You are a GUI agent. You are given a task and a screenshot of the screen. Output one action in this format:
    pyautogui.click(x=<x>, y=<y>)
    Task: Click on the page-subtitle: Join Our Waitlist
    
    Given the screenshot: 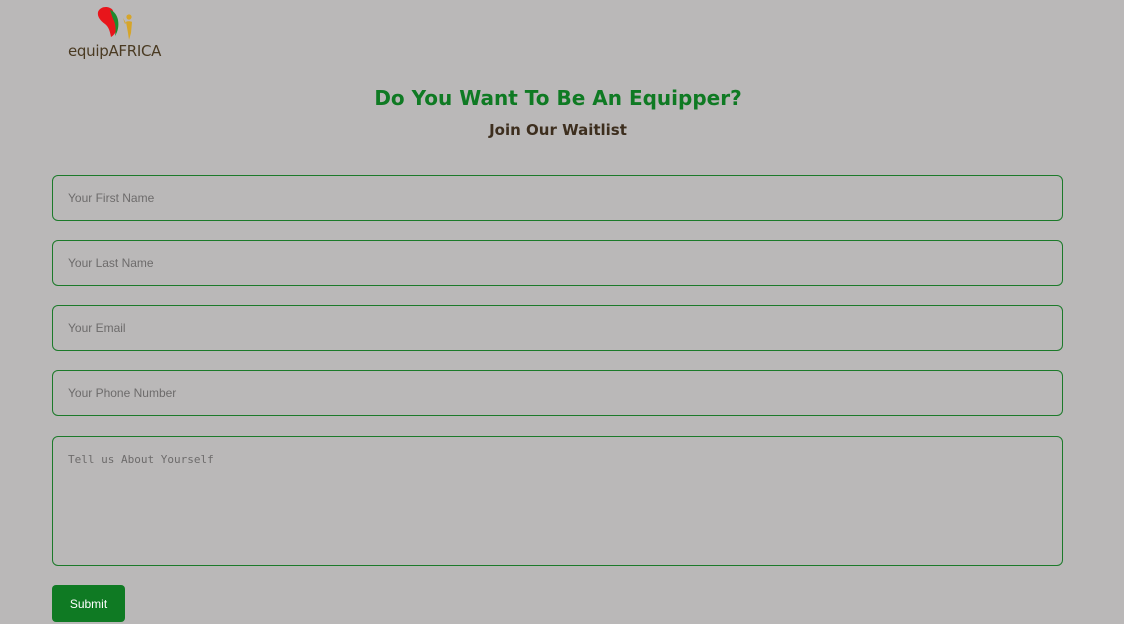 What is the action you would take?
    pyautogui.click(x=558, y=130)
    